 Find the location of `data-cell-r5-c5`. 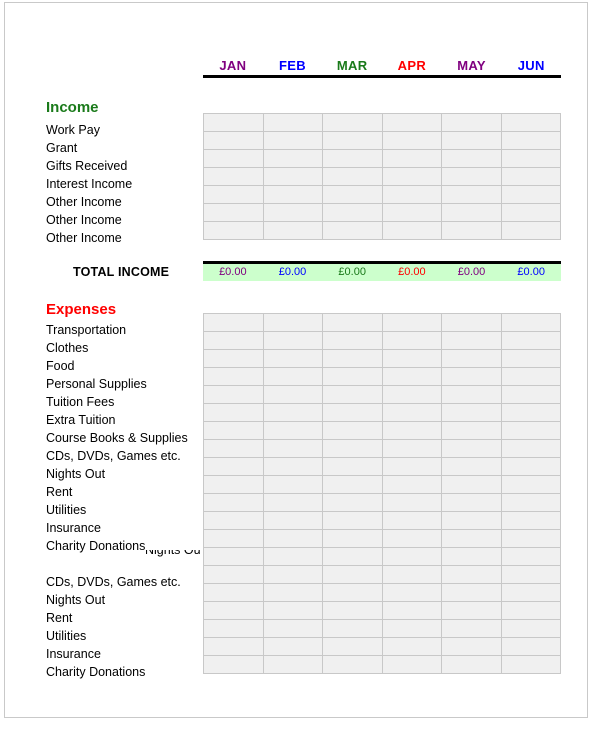

data-cell-r5-c5 is located at coordinates (531, 213).